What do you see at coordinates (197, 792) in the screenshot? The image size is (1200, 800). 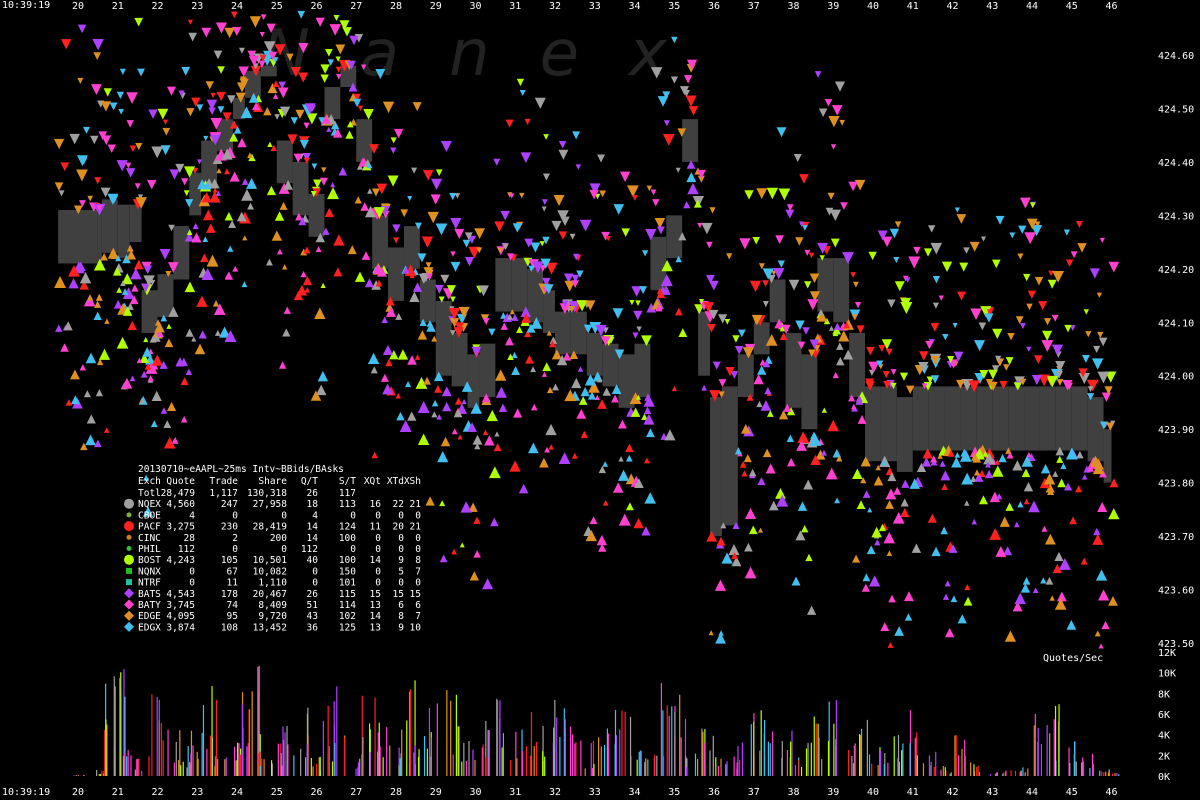 I see `x-tick-bottom: 23` at bounding box center [197, 792].